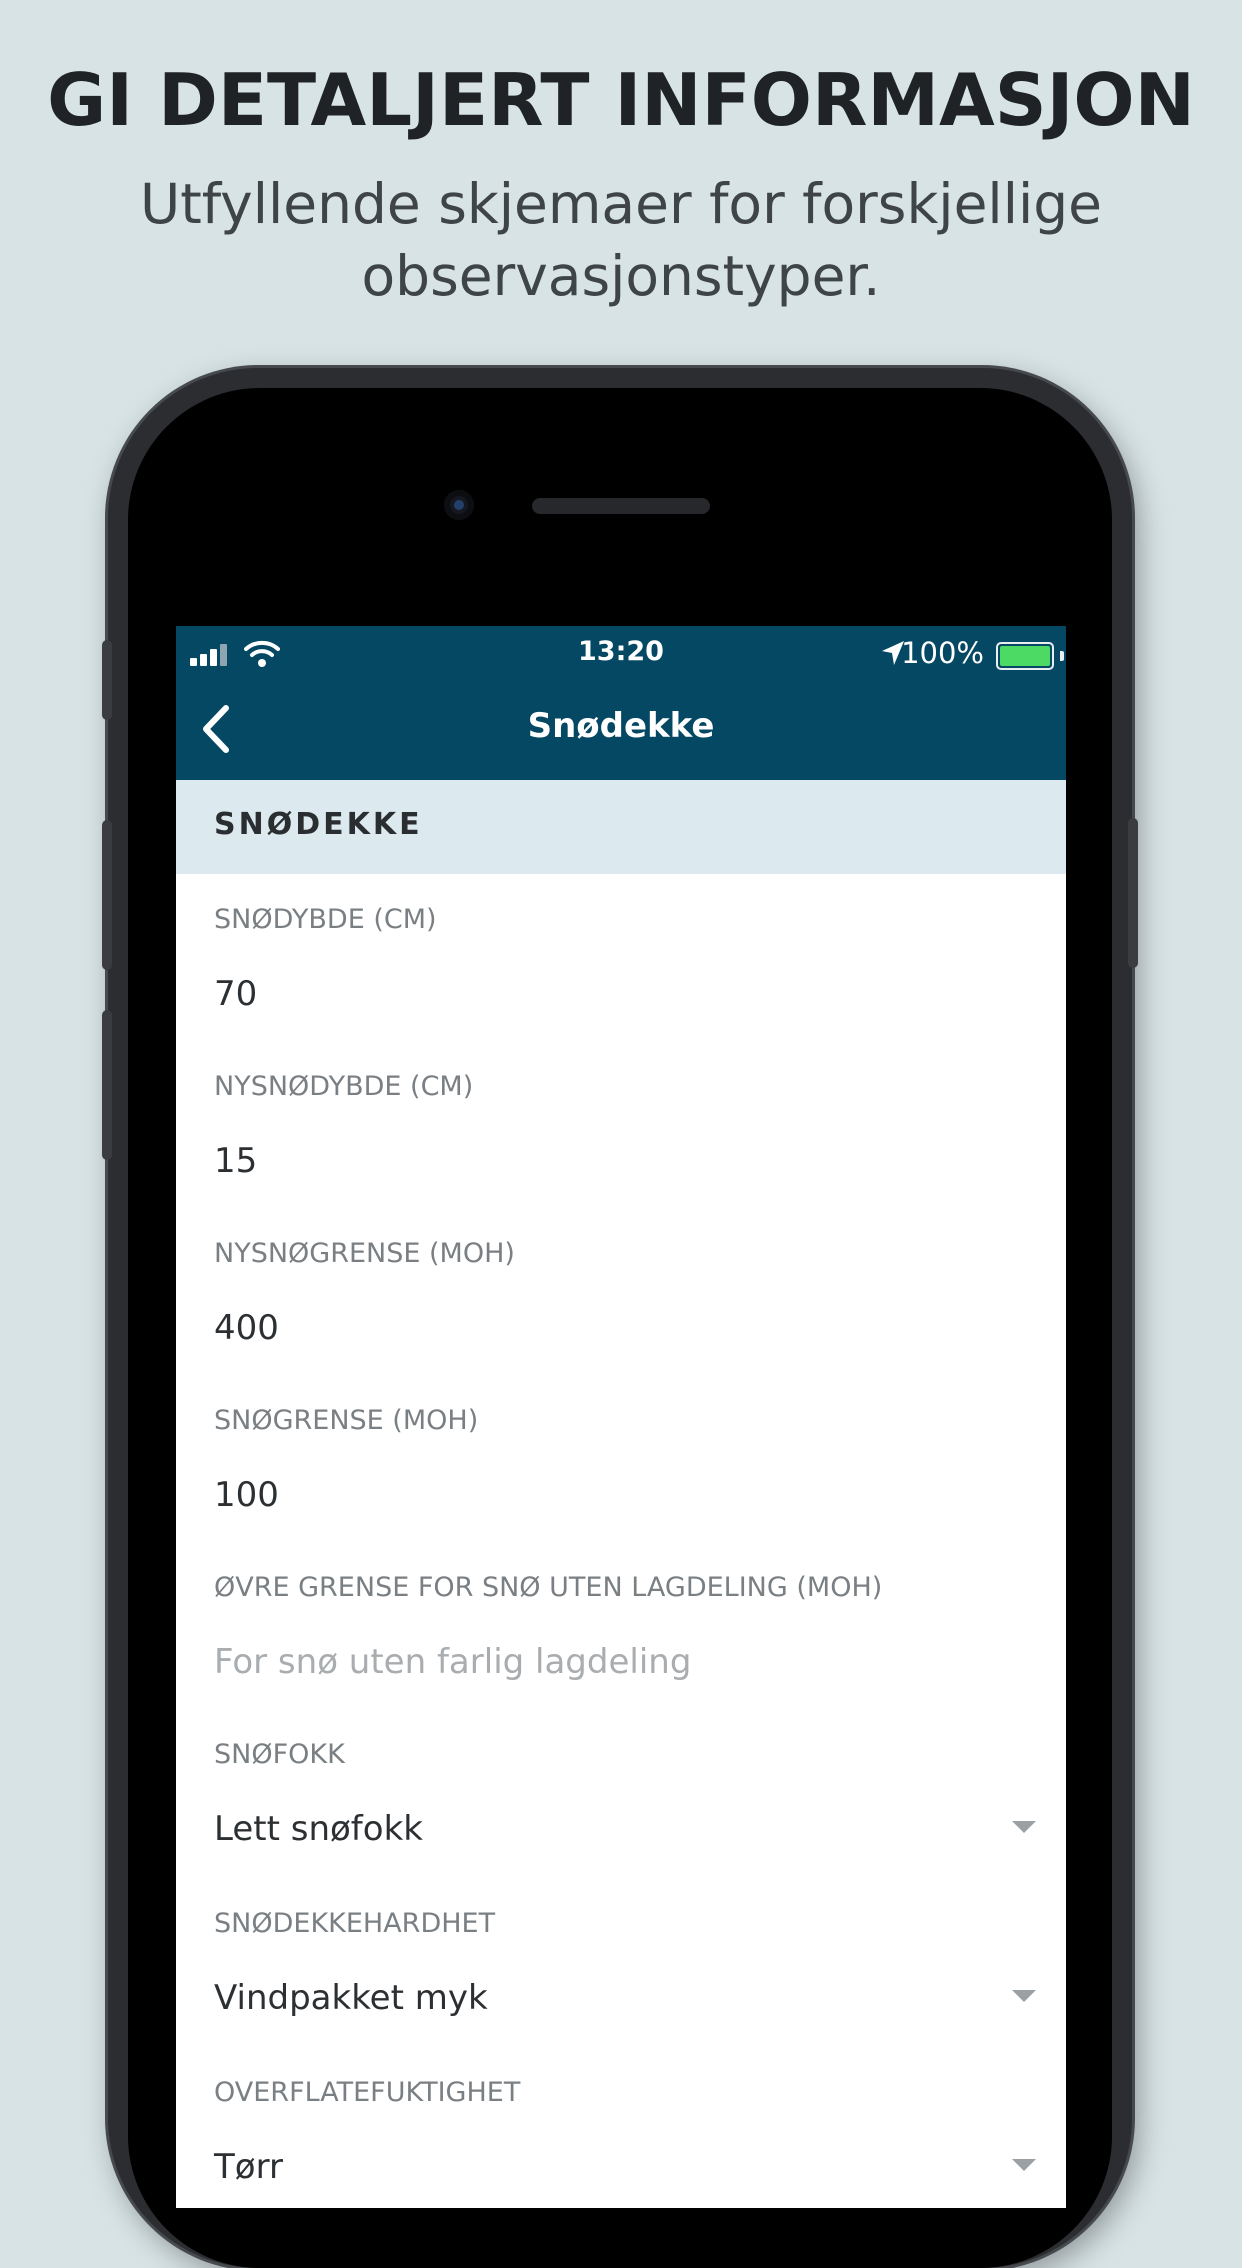 The image size is (1242, 2268). What do you see at coordinates (548, 1587) in the screenshot?
I see `field-label: ØVRE GRENSE FOR SNØ UTEN LAGDELING (MOH)` at bounding box center [548, 1587].